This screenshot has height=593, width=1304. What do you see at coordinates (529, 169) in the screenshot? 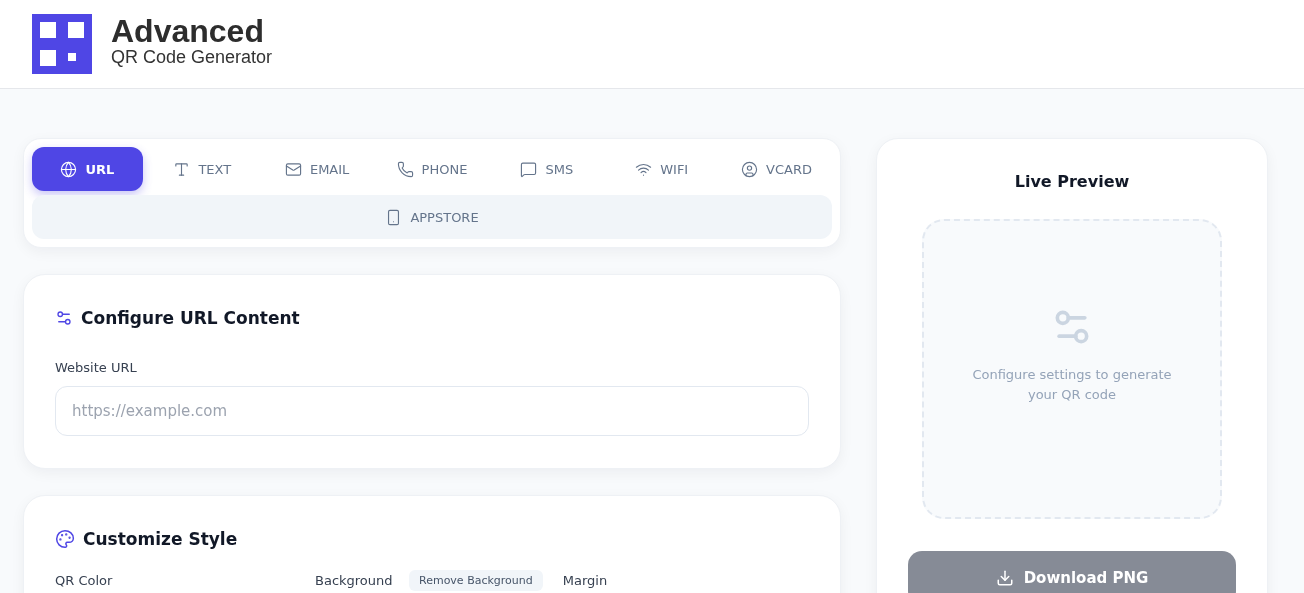
I see `chat-bubble-icon` at bounding box center [529, 169].